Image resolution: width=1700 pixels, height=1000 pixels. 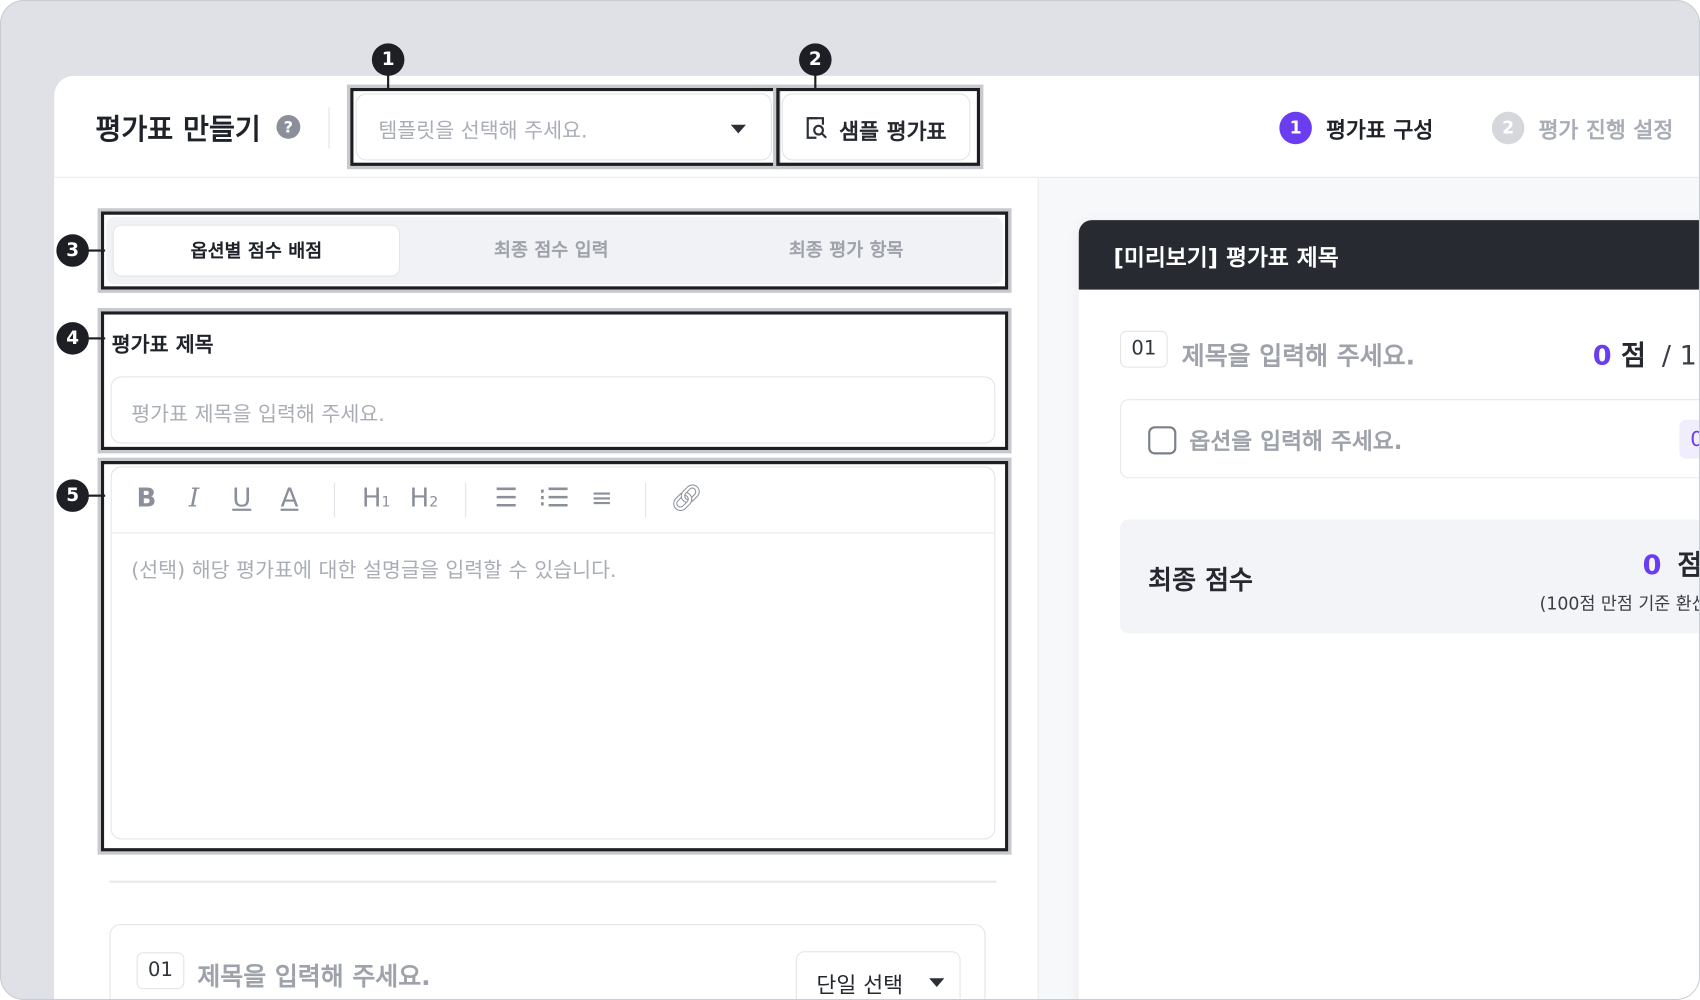 What do you see at coordinates (162, 344) in the screenshot?
I see `title-label: 평가표 제목` at bounding box center [162, 344].